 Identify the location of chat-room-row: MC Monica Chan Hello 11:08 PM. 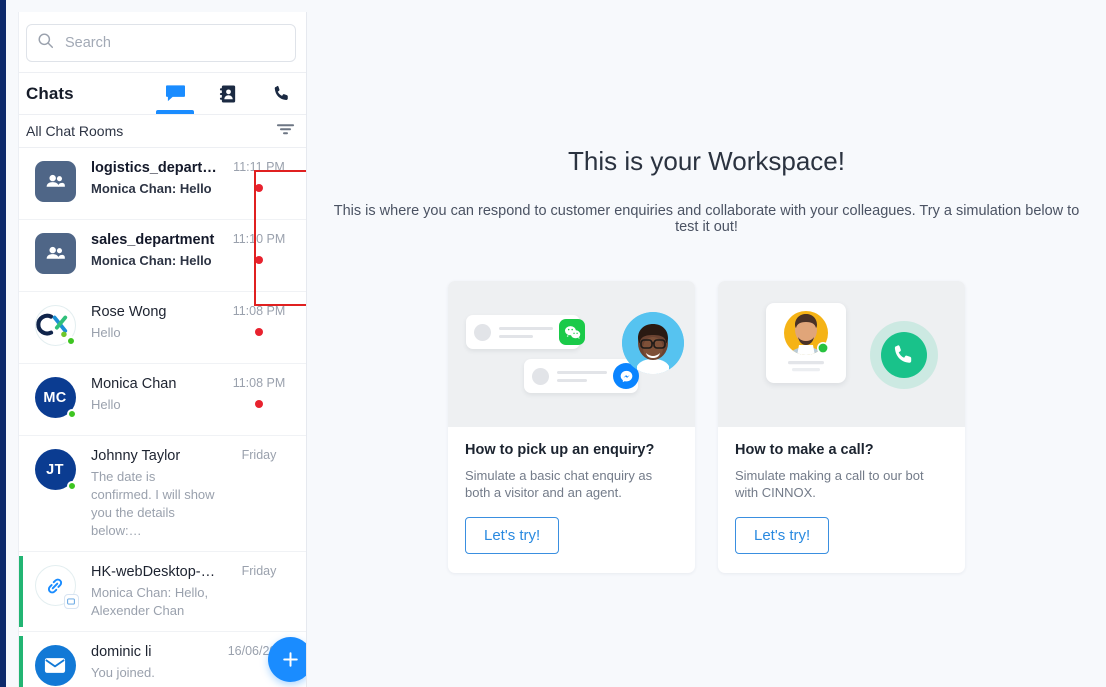
(162, 400).